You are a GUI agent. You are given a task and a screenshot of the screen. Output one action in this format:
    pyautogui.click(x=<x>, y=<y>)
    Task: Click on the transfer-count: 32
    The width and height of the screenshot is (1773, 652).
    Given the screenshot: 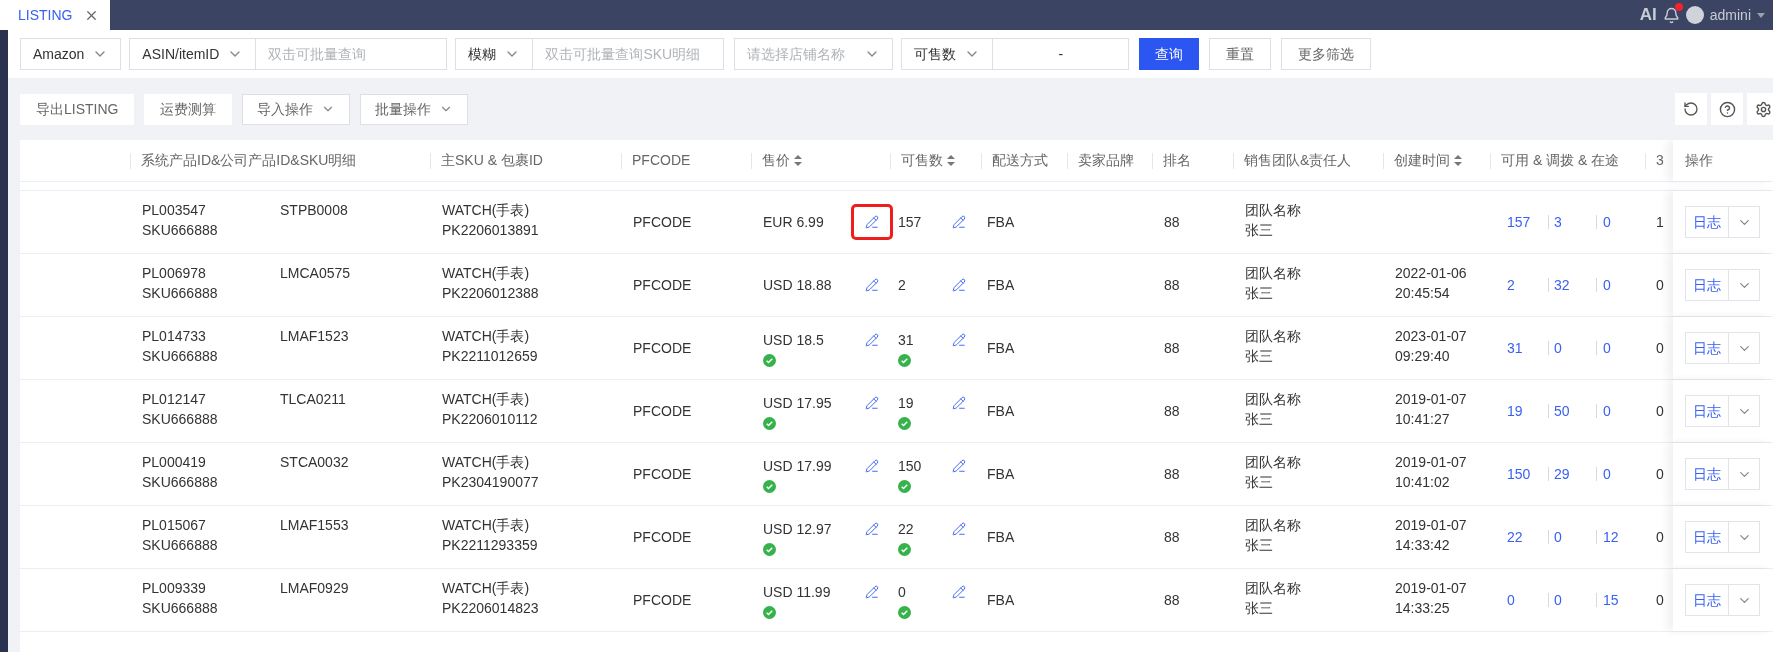 What is the action you would take?
    pyautogui.click(x=1572, y=285)
    